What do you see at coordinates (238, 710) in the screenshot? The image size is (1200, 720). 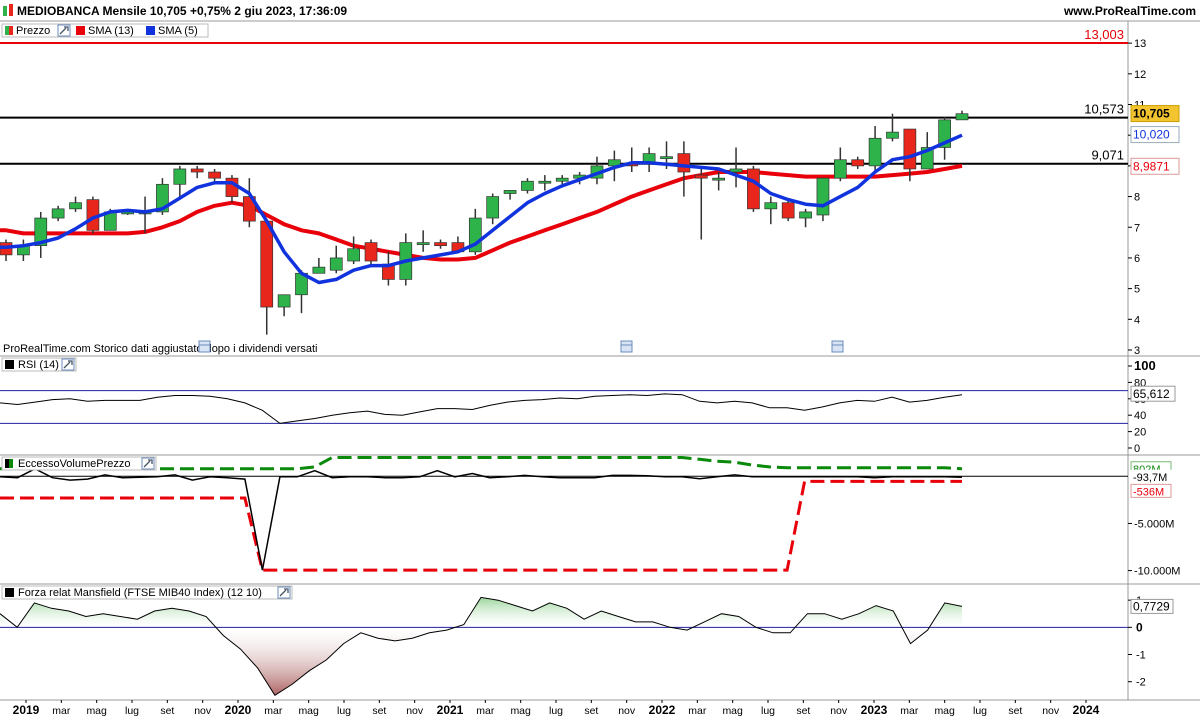 I see `x-tick-label: 2020` at bounding box center [238, 710].